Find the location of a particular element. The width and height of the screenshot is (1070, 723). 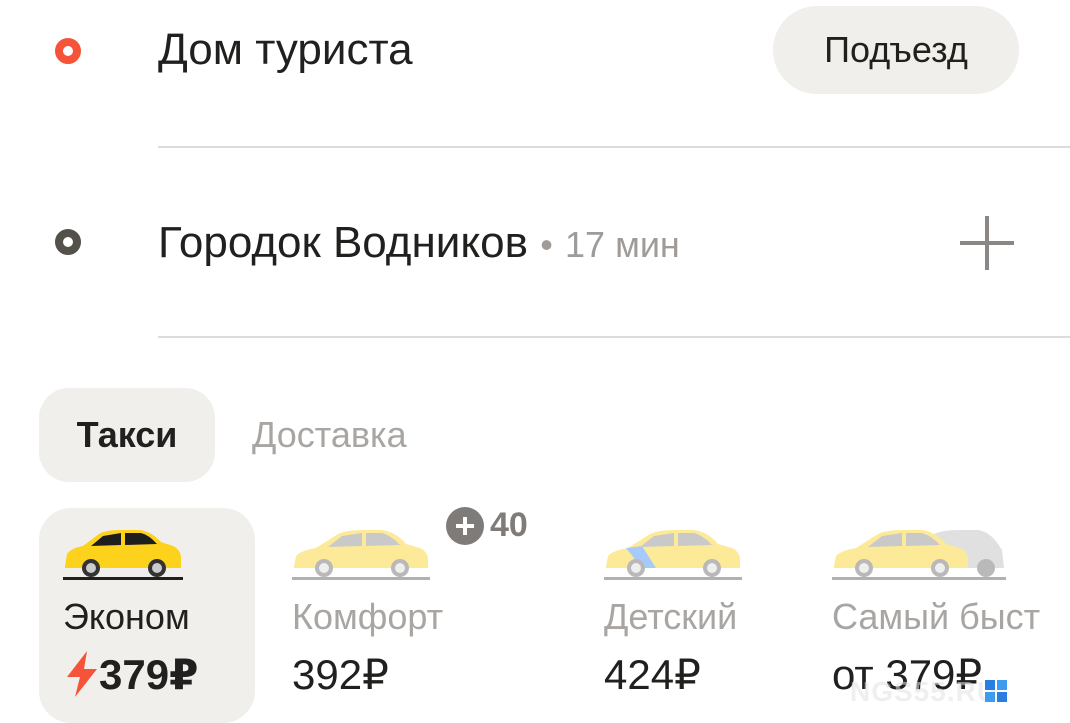

car-kids-icon is located at coordinates (673, 555).